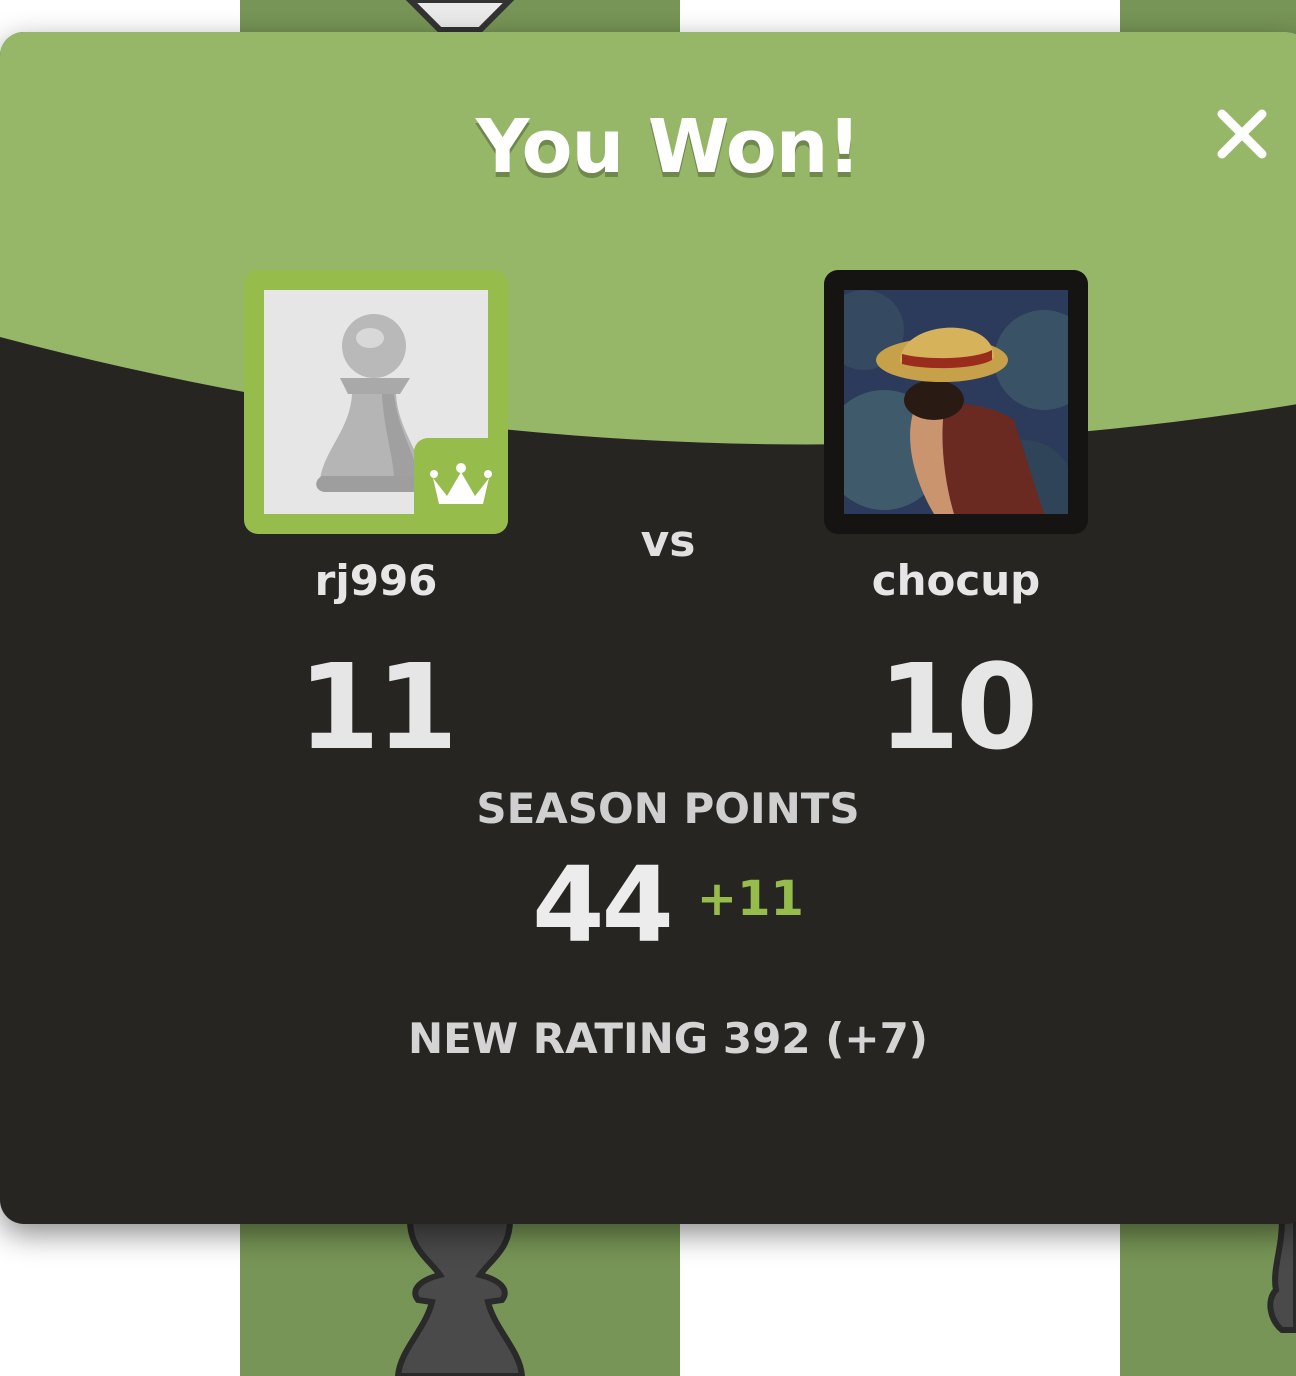 The width and height of the screenshot is (1296, 1376). I want to click on result-title: You Won!, so click(668, 147).